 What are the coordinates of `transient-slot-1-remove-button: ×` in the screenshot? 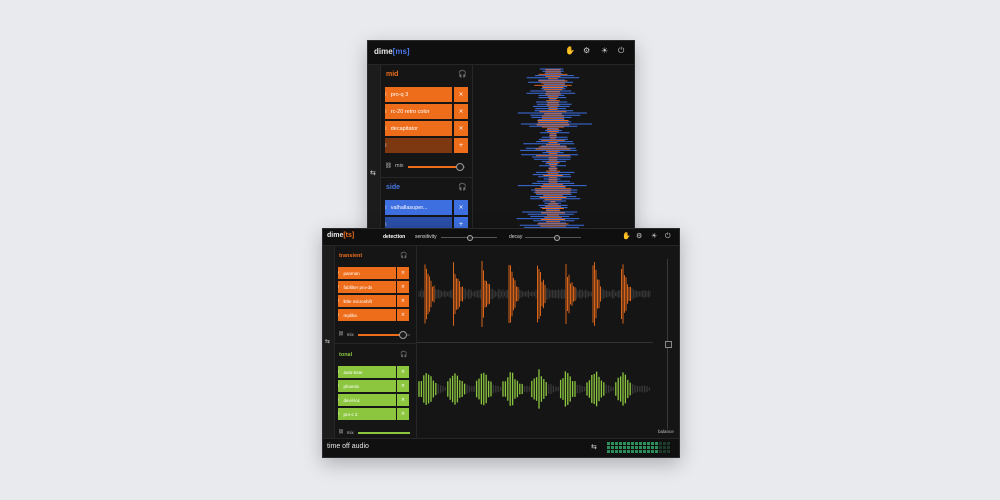 It's located at (403, 273).